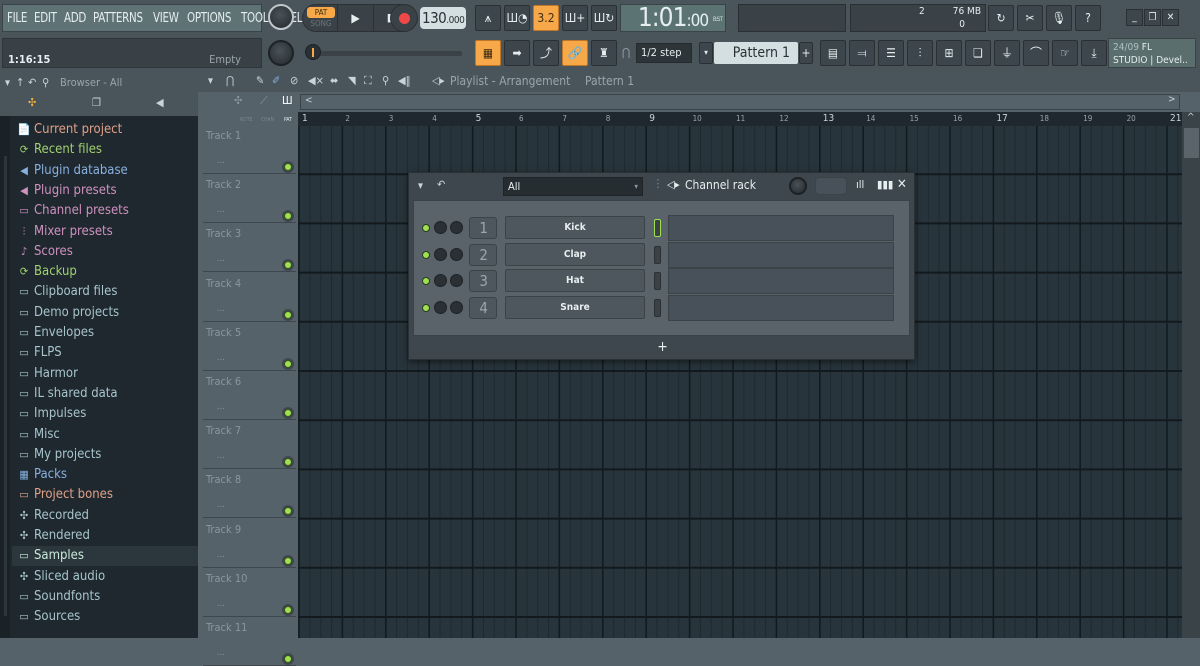 This screenshot has width=1200, height=666. Describe the element at coordinates (488, 53) in the screenshot. I see `typing-keyboard-button: ▦` at that location.